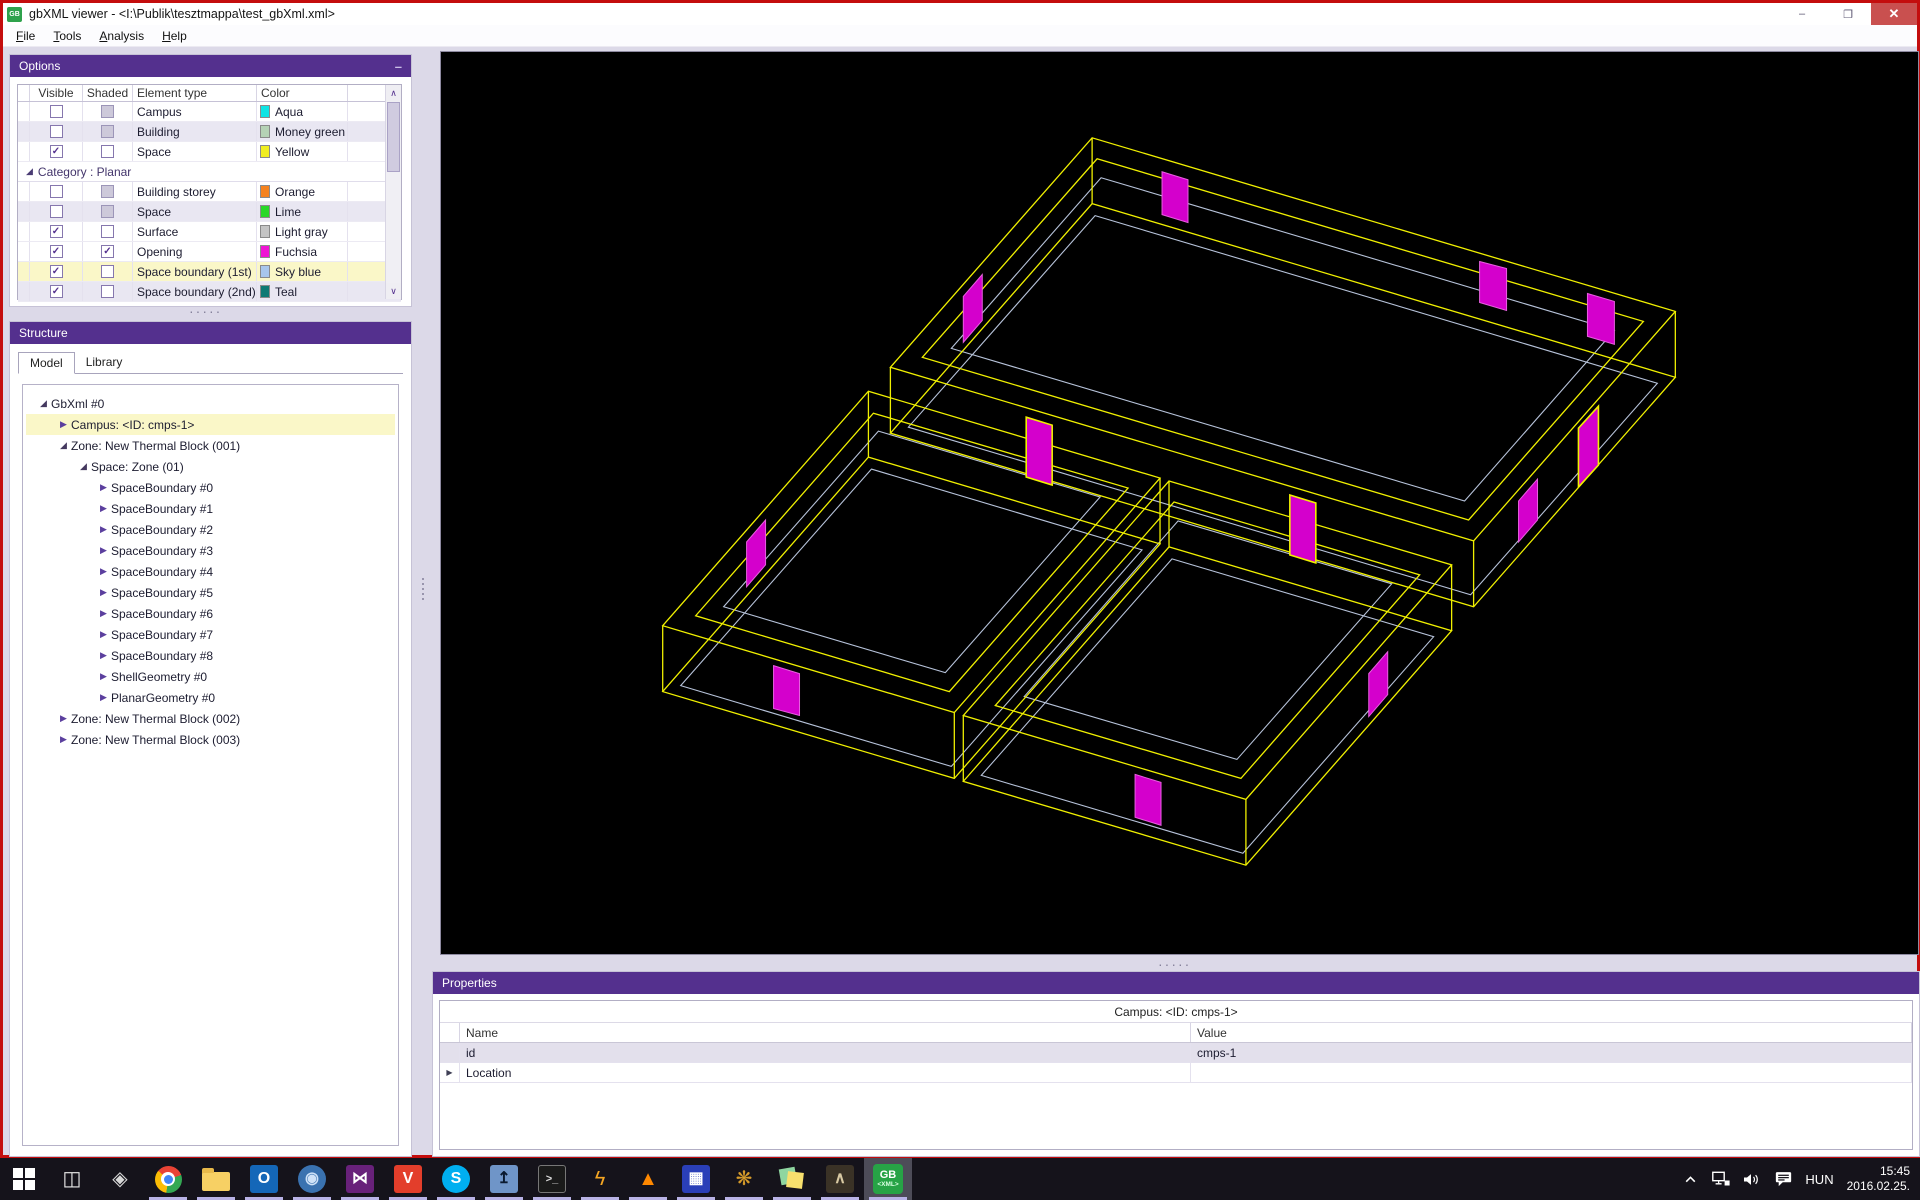  What do you see at coordinates (120, 1179) in the screenshot?
I see `unity-app: ◈` at bounding box center [120, 1179].